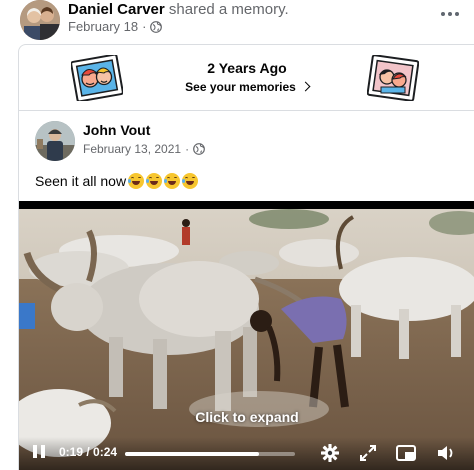  I want to click on picture-in-picture-icon, so click(406, 453).